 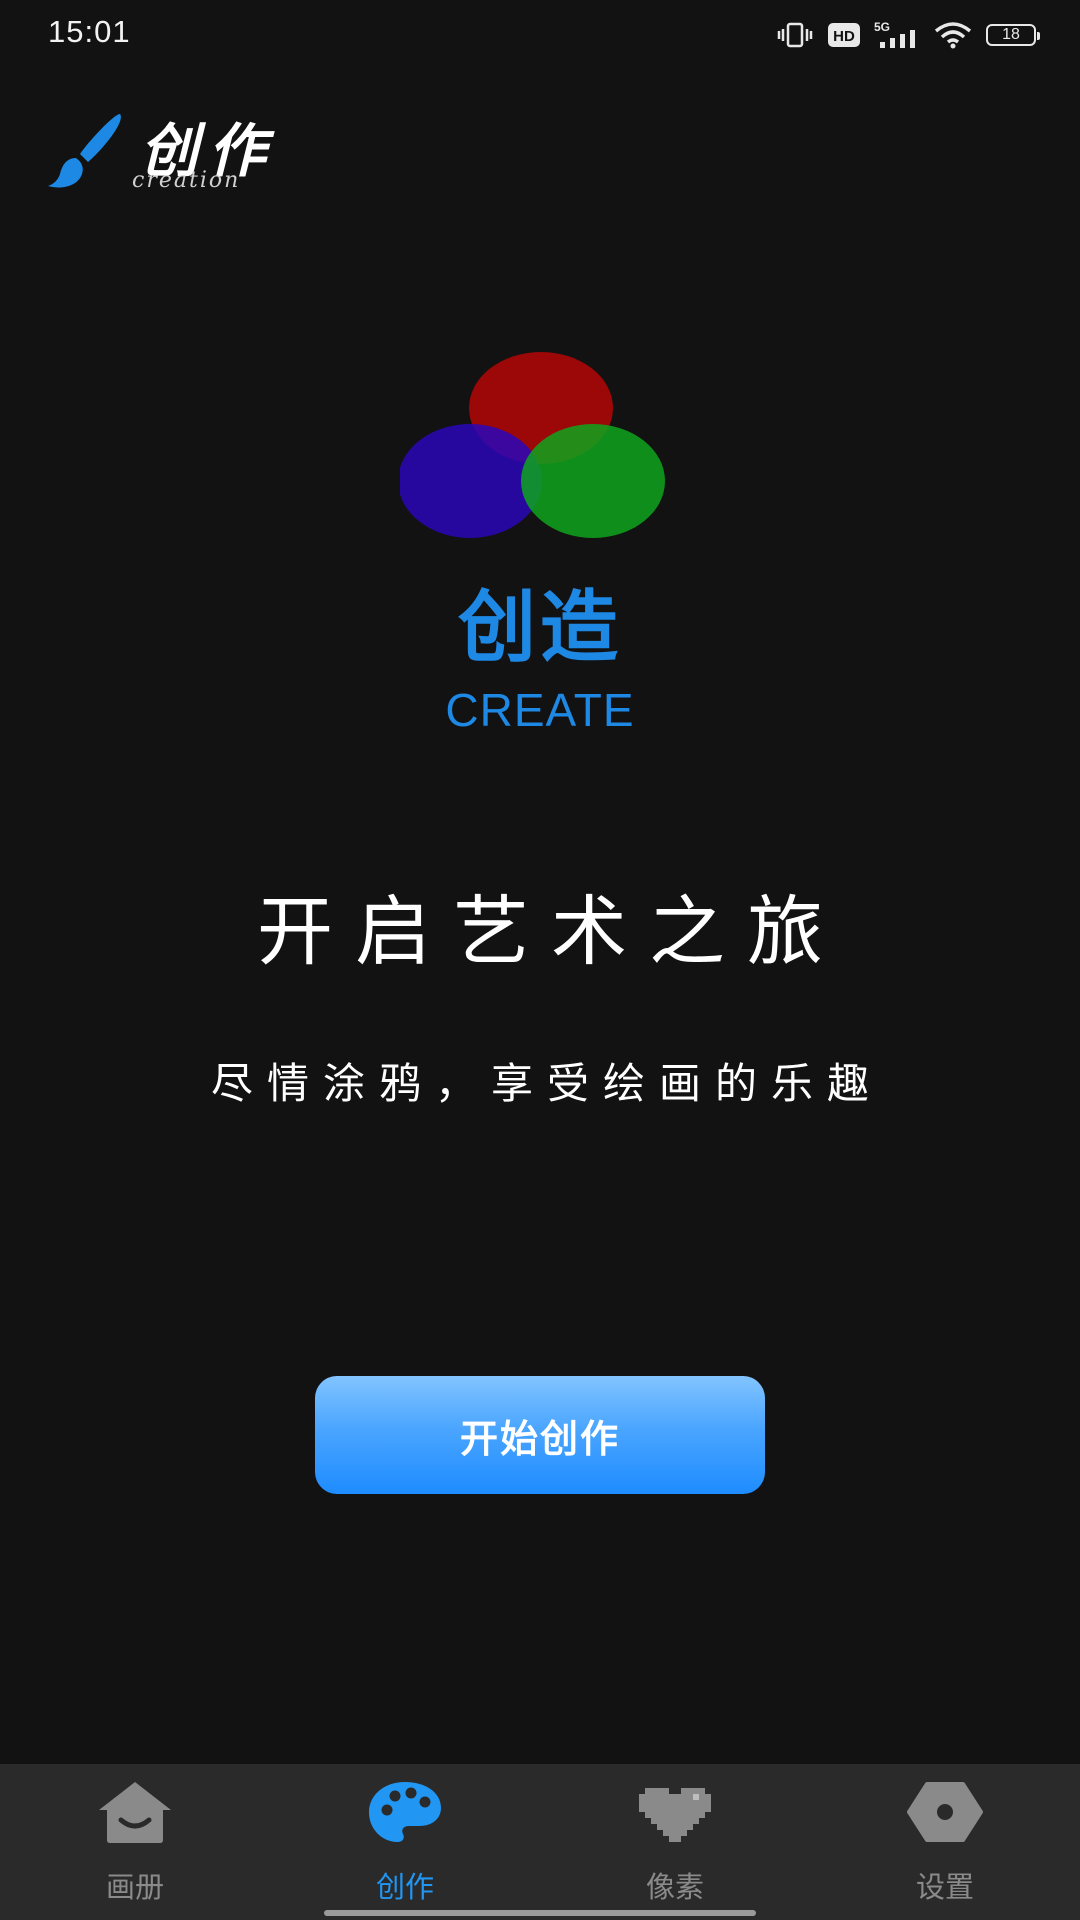 What do you see at coordinates (89, 31) in the screenshot?
I see `status-time: 15:01` at bounding box center [89, 31].